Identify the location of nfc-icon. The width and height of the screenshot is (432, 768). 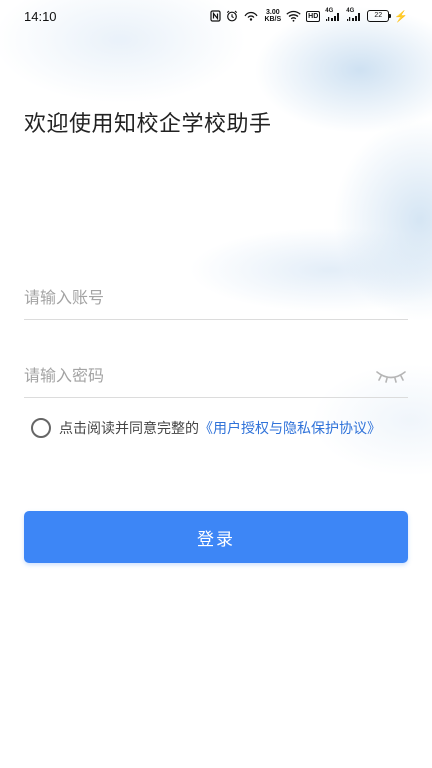
(216, 16).